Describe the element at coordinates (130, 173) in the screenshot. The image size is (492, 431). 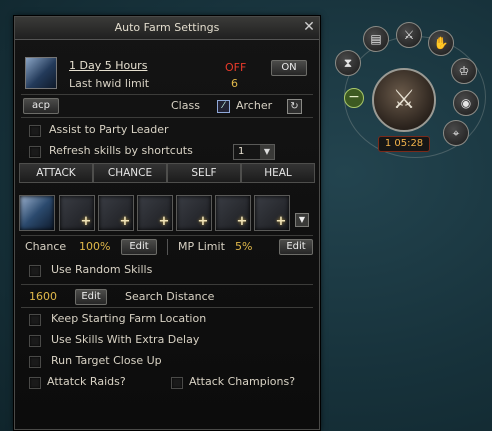
I see `tab-chance: CHANCE` at that location.